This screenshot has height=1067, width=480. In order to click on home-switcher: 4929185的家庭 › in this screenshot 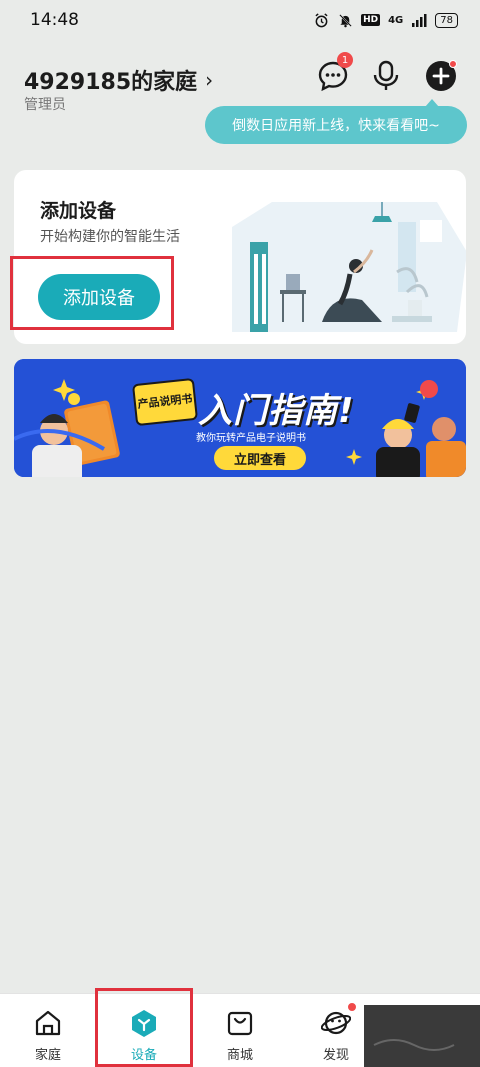, I will do `click(118, 80)`.